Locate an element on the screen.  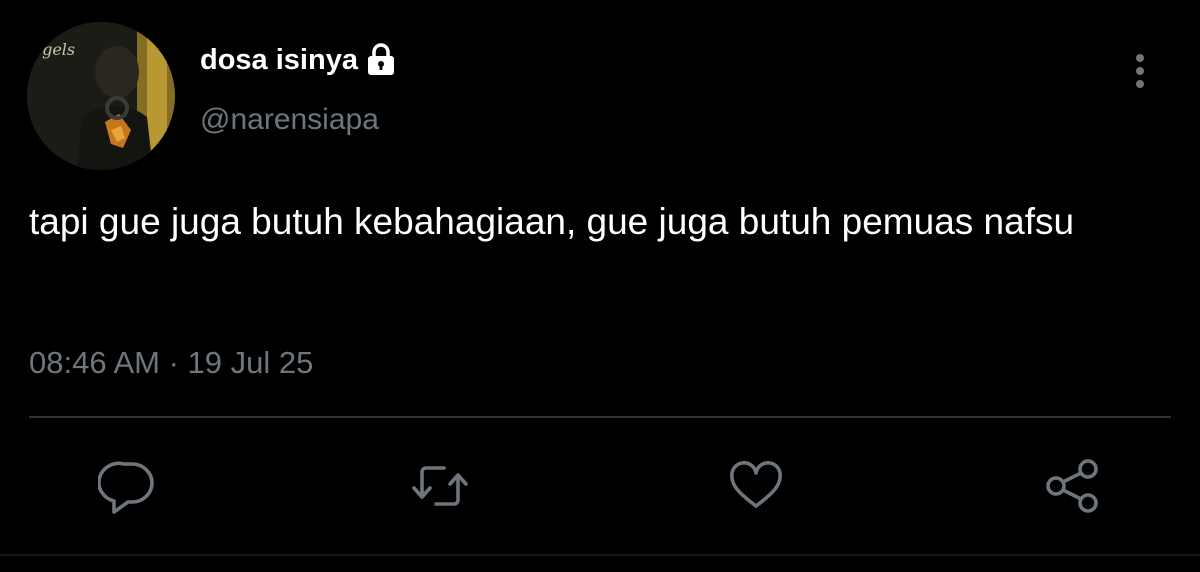
lock-icon is located at coordinates (381, 60).